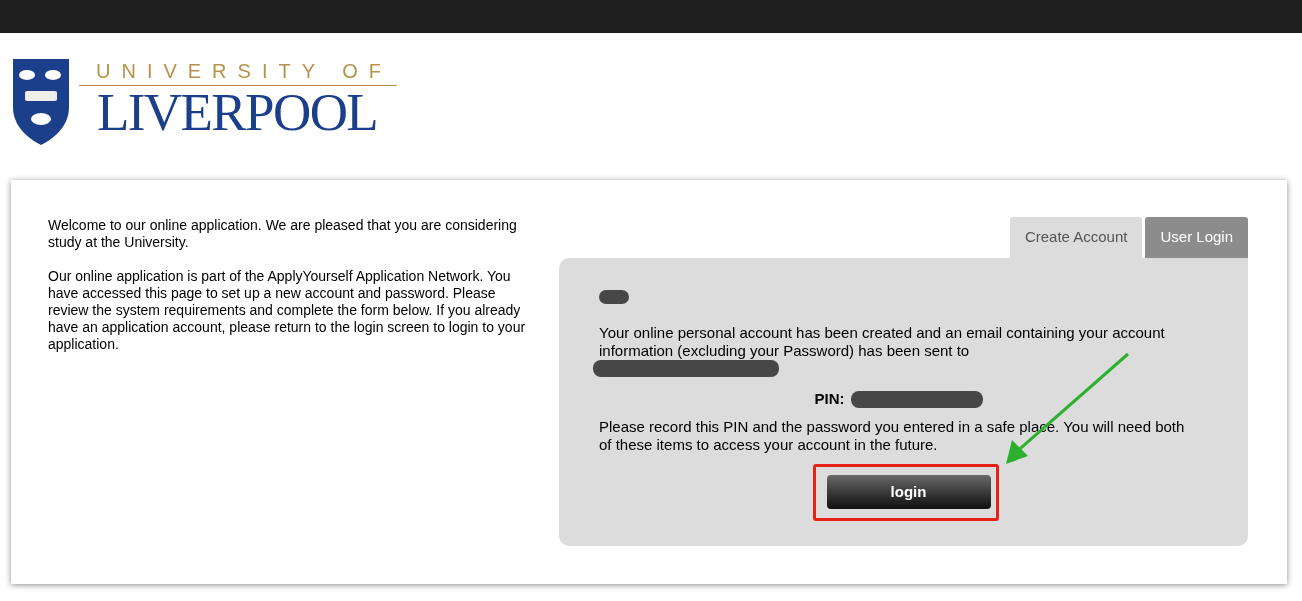 The image size is (1302, 601). Describe the element at coordinates (283, 234) in the screenshot. I see `intro-paragraph: Welcome to our online application. We are pleased that you are considering study at the University.` at that location.